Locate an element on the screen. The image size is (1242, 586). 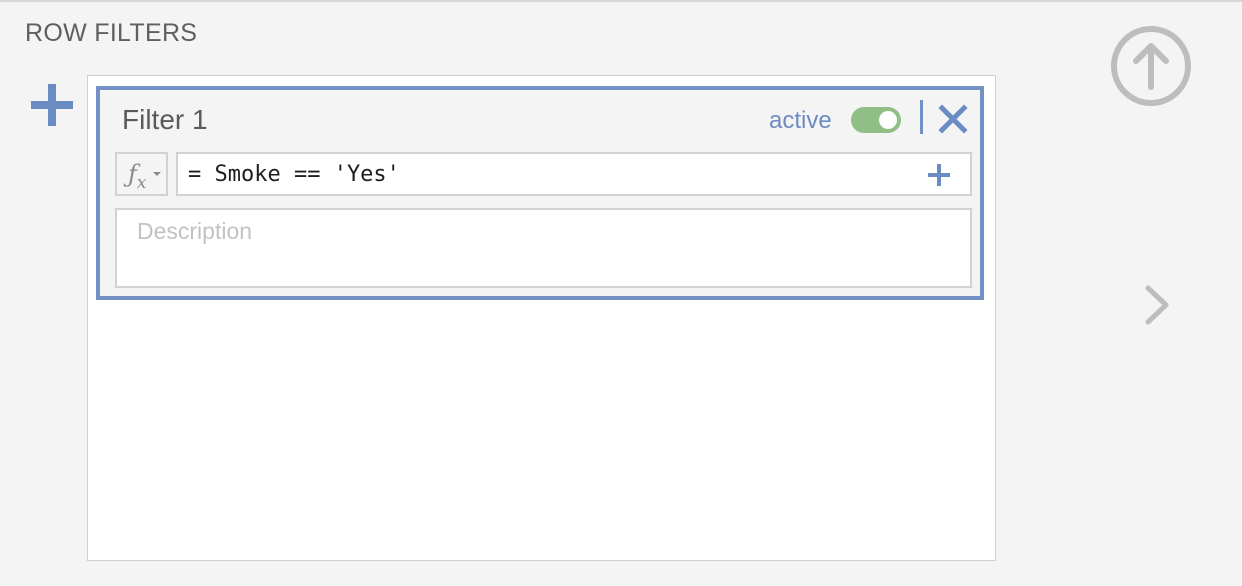
formula-input: = Smoke == 'Yes' is located at coordinates (574, 174).